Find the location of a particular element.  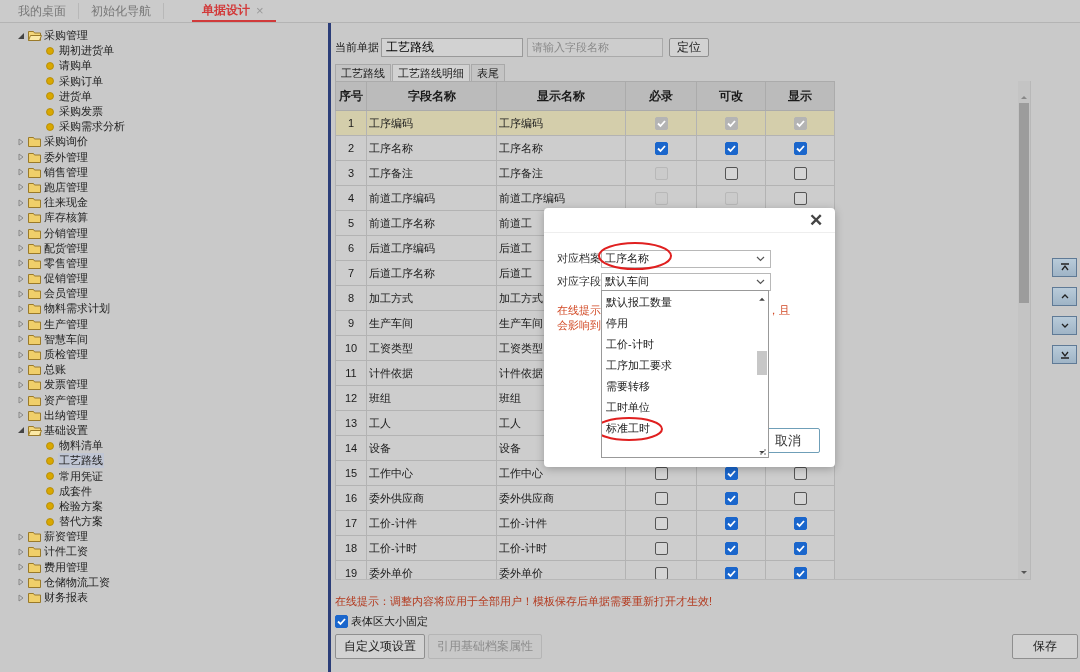

document-field: 工艺路线 is located at coordinates (452, 47).